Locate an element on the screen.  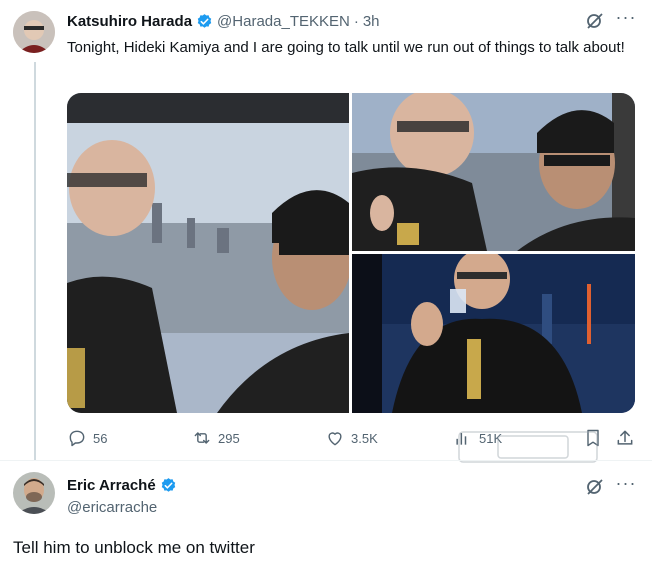
reply-avatar is located at coordinates (34, 493).